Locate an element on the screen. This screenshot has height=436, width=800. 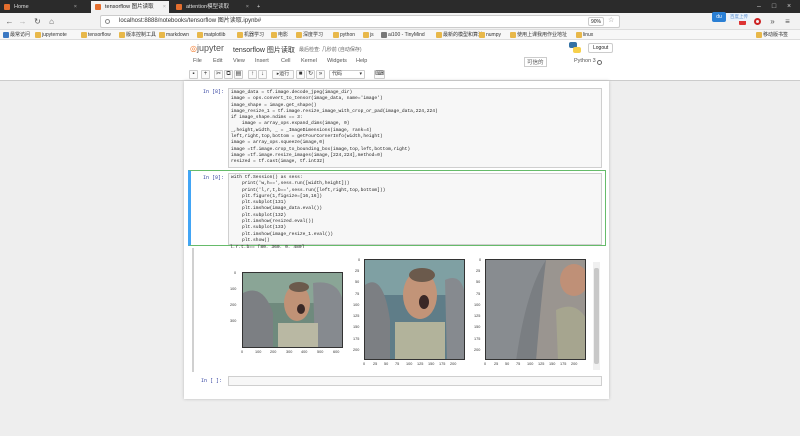
bookmark-item: ai100 - TinyMind is located at coordinates (402, 35).